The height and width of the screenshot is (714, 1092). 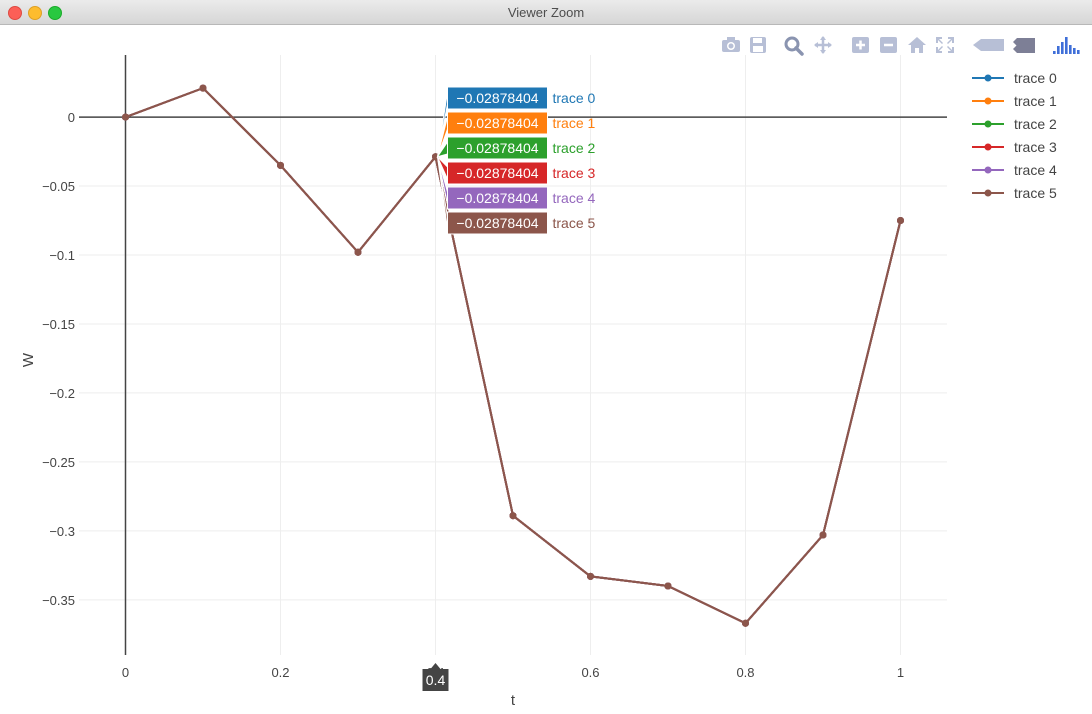 What do you see at coordinates (1035, 124) in the screenshot?
I see `legend-label: trace 2` at bounding box center [1035, 124].